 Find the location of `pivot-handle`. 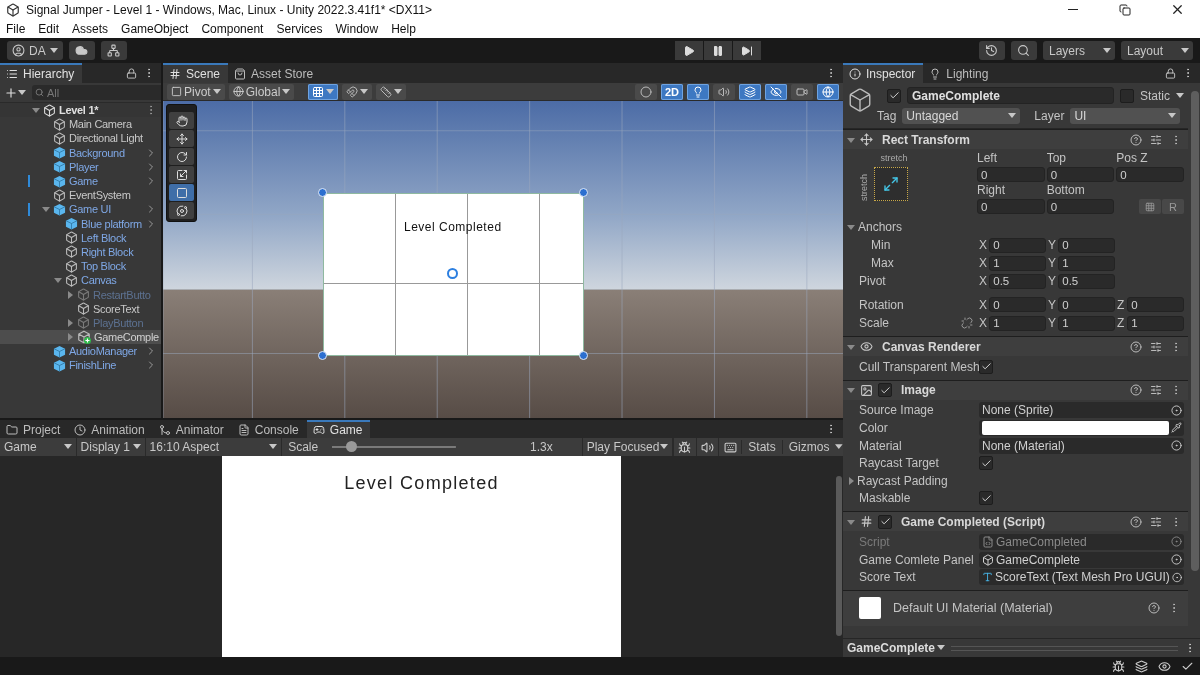

pivot-handle is located at coordinates (452, 273).